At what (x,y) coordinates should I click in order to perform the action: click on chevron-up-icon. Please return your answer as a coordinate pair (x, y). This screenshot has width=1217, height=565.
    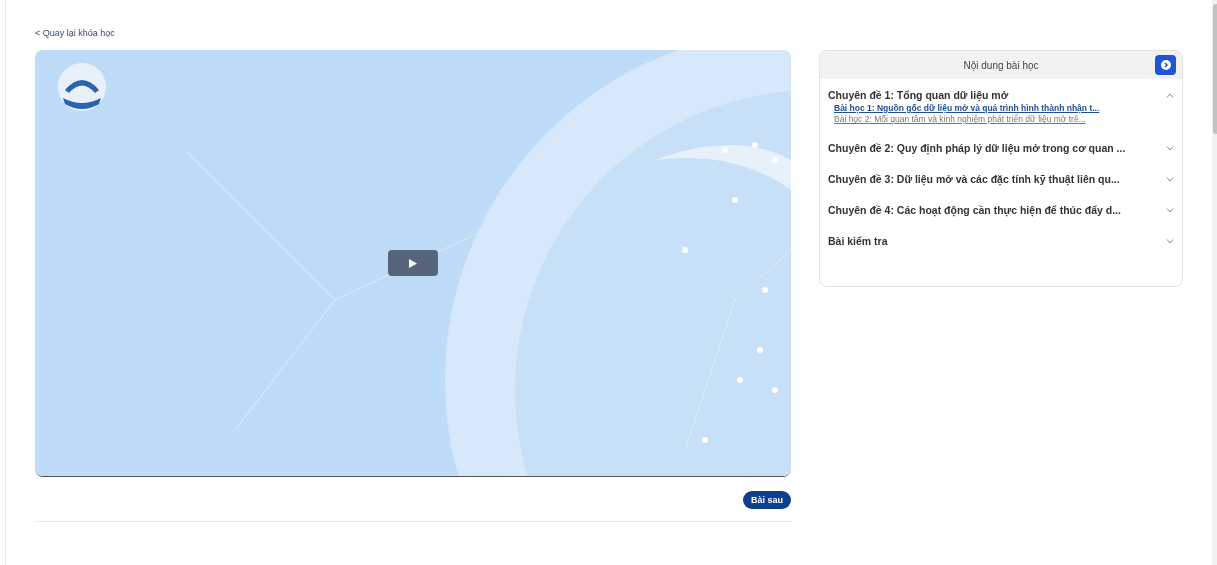
    Looking at the image, I should click on (1170, 95).